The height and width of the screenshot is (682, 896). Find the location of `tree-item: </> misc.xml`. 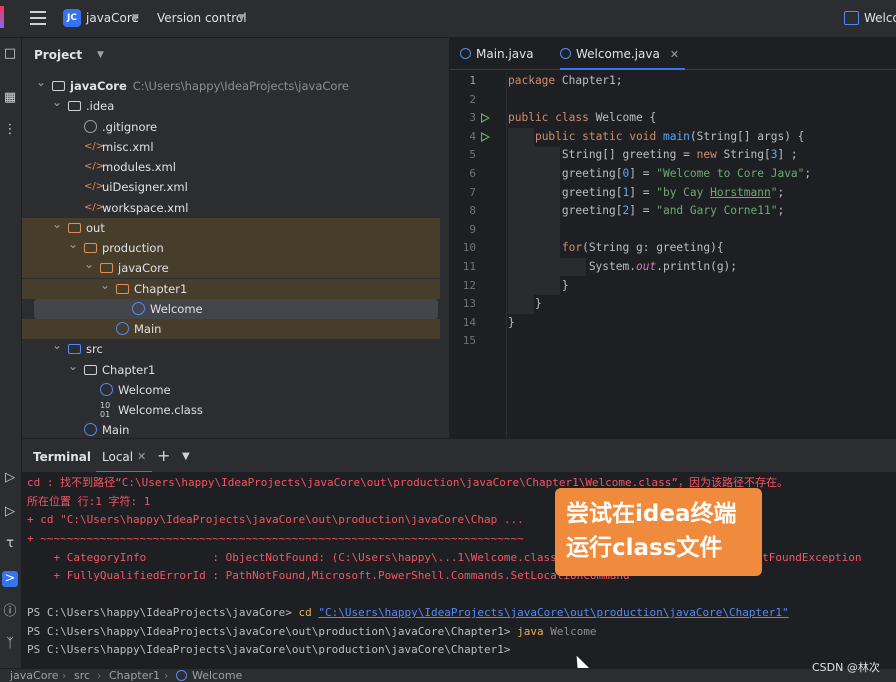

tree-item: </> misc.xml is located at coordinates (231, 147).